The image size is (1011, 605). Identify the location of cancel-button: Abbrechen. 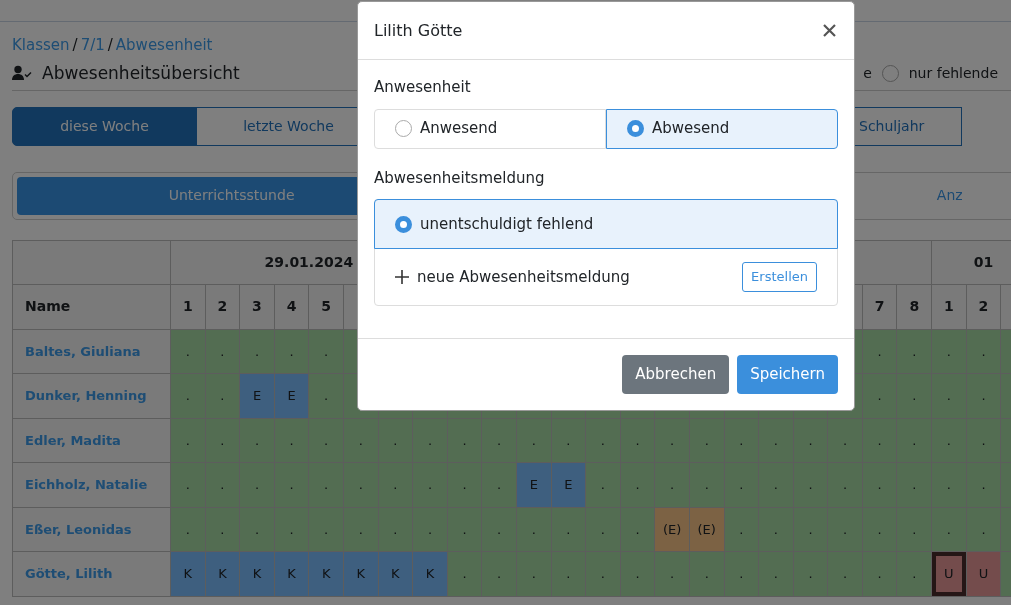
(676, 374).